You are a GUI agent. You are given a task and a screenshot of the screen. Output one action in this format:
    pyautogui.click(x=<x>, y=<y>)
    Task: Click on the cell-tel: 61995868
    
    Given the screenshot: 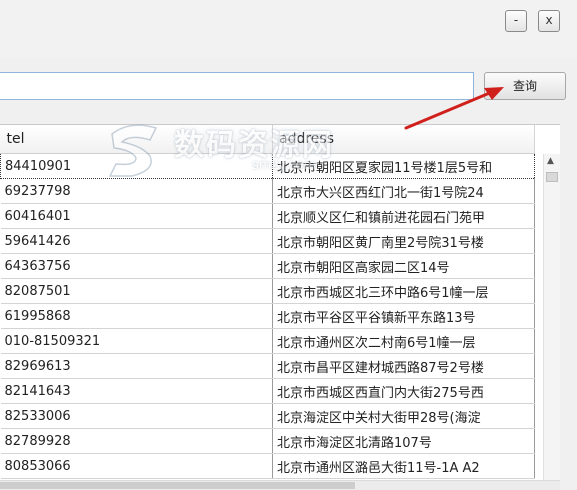 What is the action you would take?
    pyautogui.click(x=136, y=316)
    